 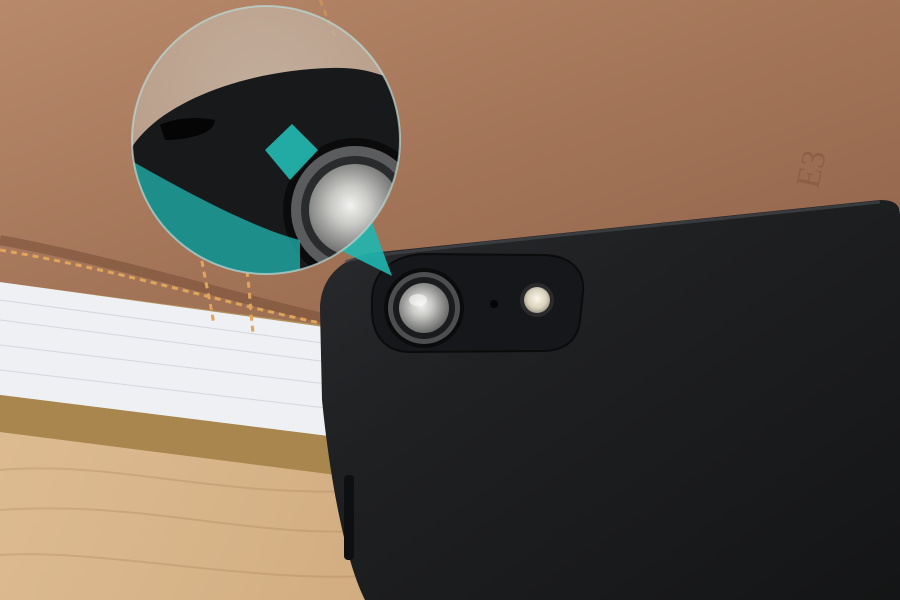 I want to click on flash-led-icon, so click(x=537, y=300).